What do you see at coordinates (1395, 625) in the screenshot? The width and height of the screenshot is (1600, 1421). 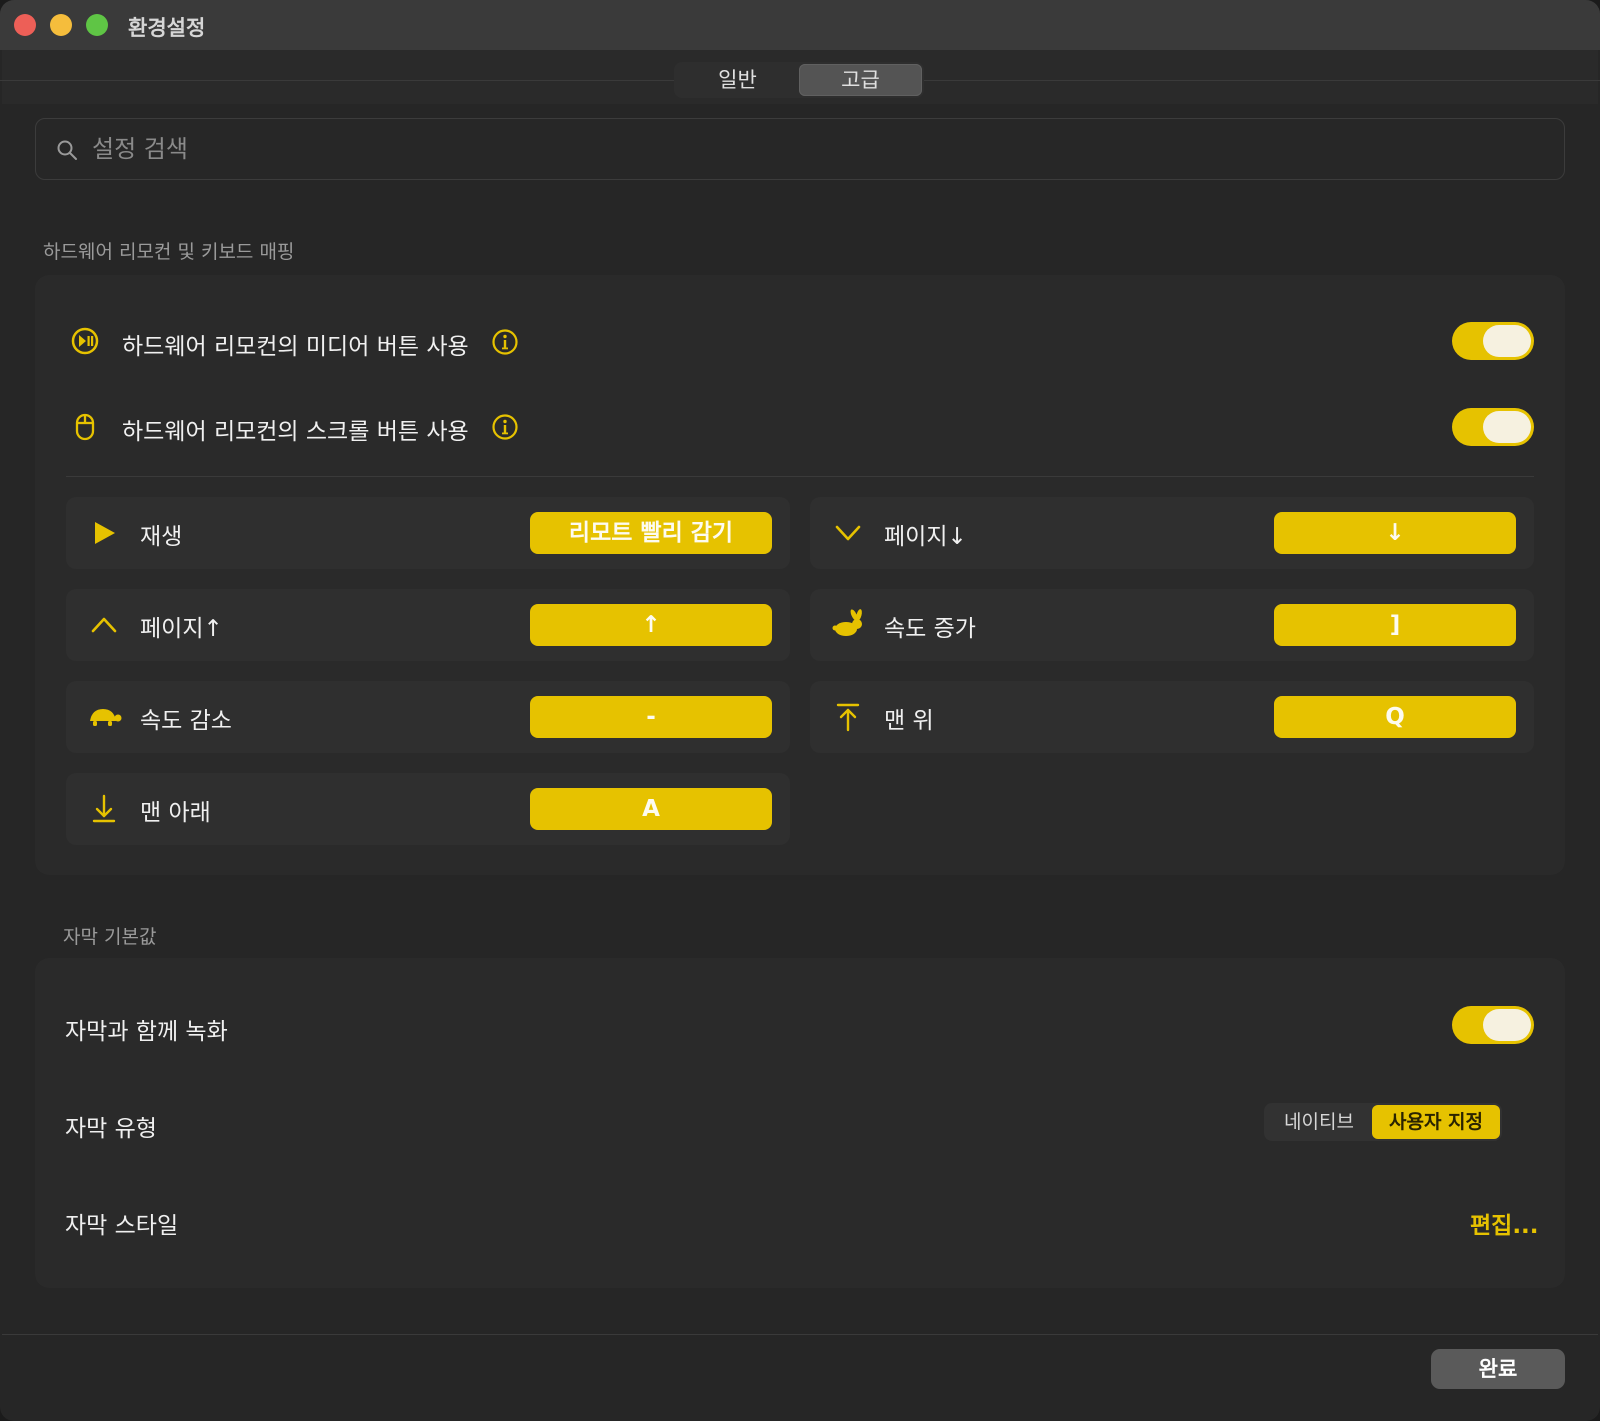 I see `mapping-key-button: ]` at bounding box center [1395, 625].